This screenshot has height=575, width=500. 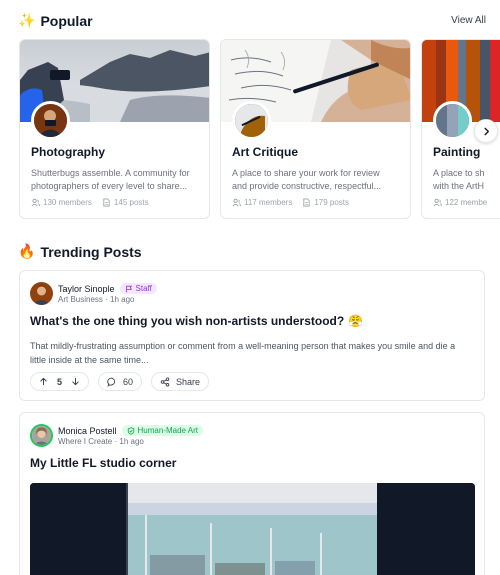 I want to click on post-title: My Little FL studio corner, so click(x=103, y=463).